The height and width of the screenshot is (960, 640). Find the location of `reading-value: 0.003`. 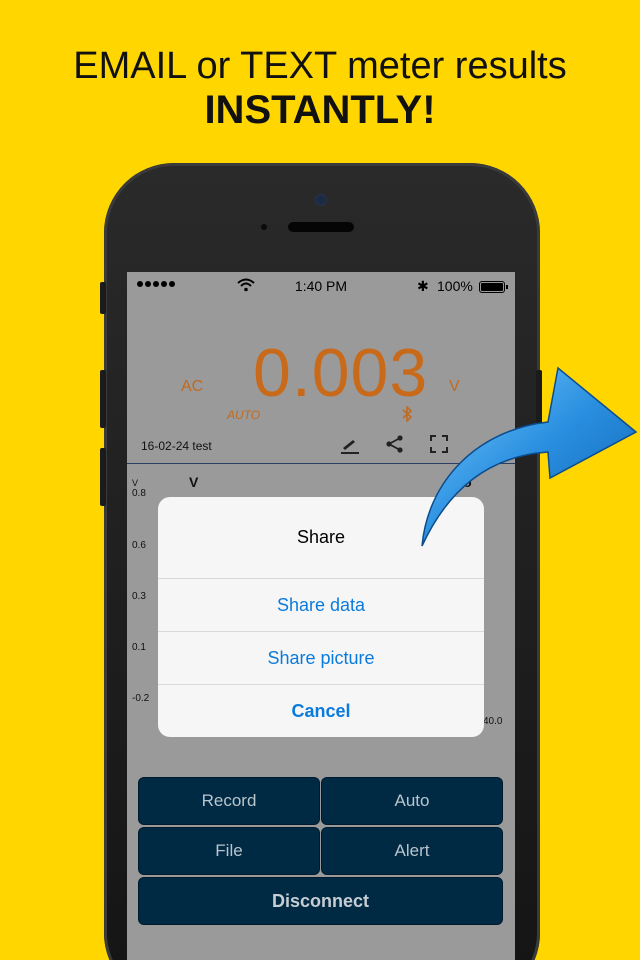

reading-value: 0.003 is located at coordinates (341, 373).